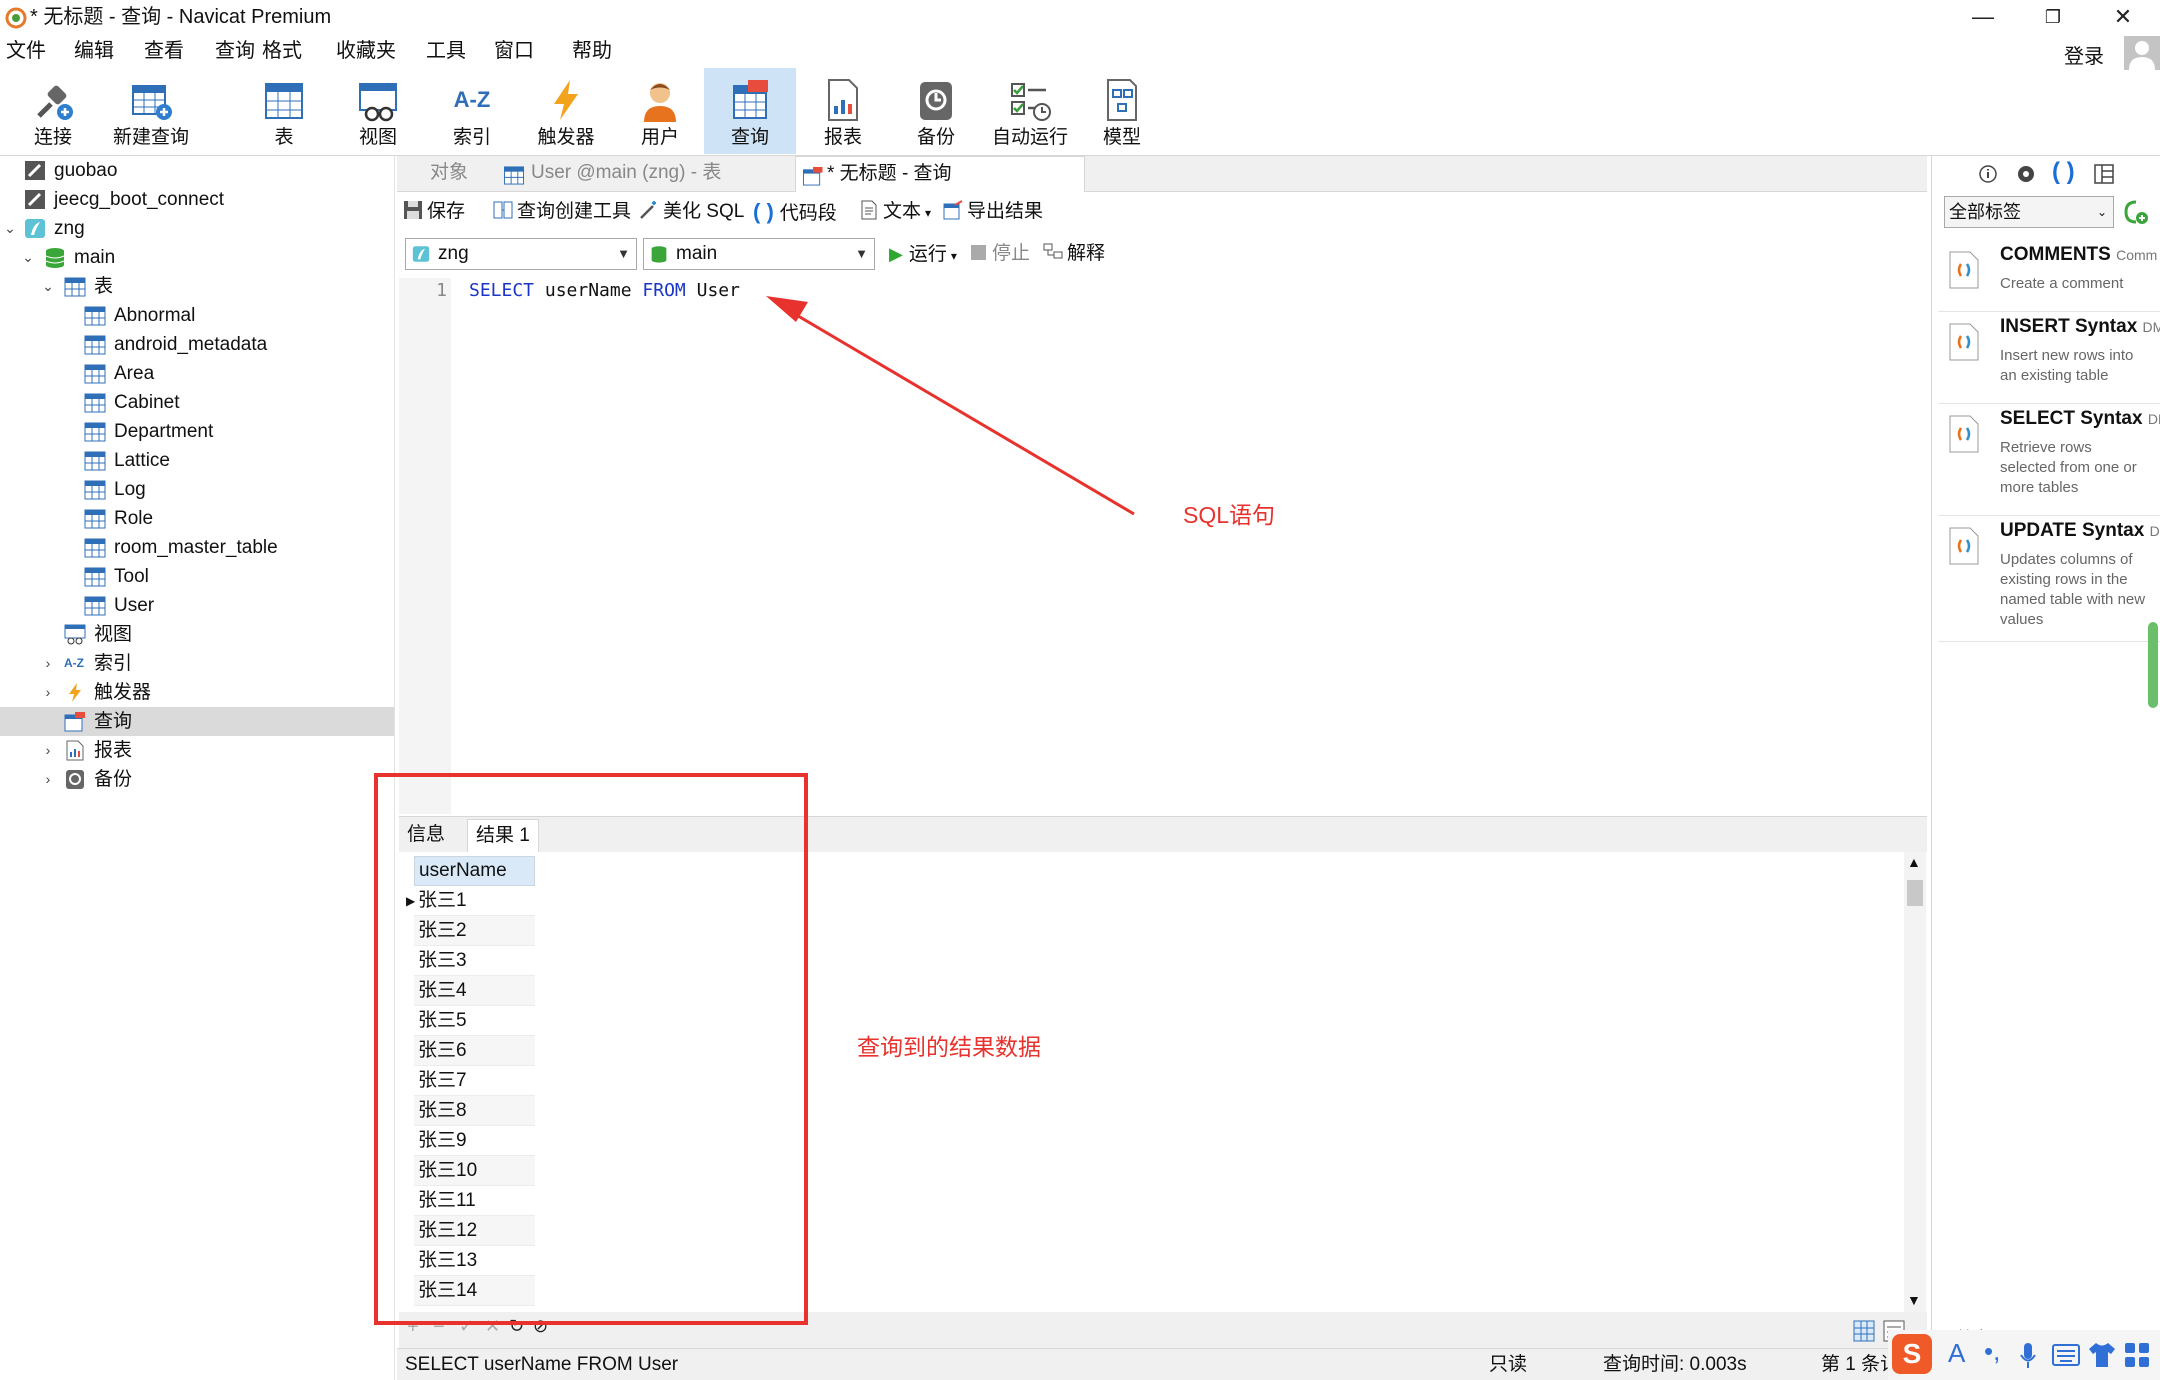 Image resolution: width=2160 pixels, height=1380 pixels. What do you see at coordinates (566, 111) in the screenshot?
I see `trigger-button: 触发器` at bounding box center [566, 111].